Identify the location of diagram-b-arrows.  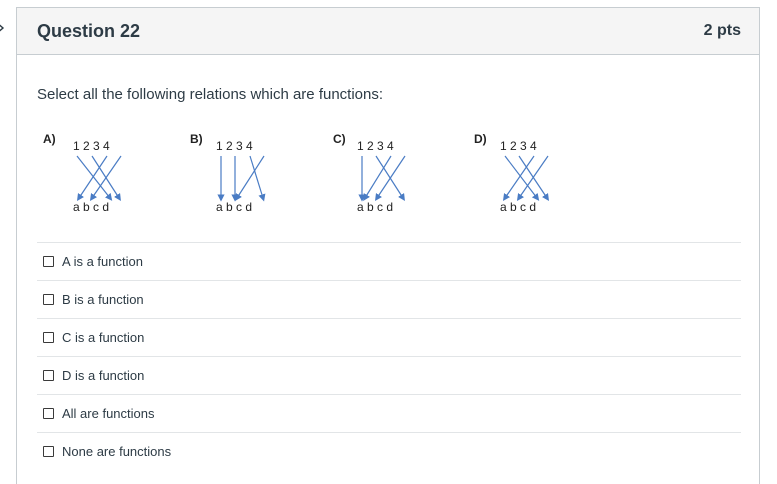
(241, 178).